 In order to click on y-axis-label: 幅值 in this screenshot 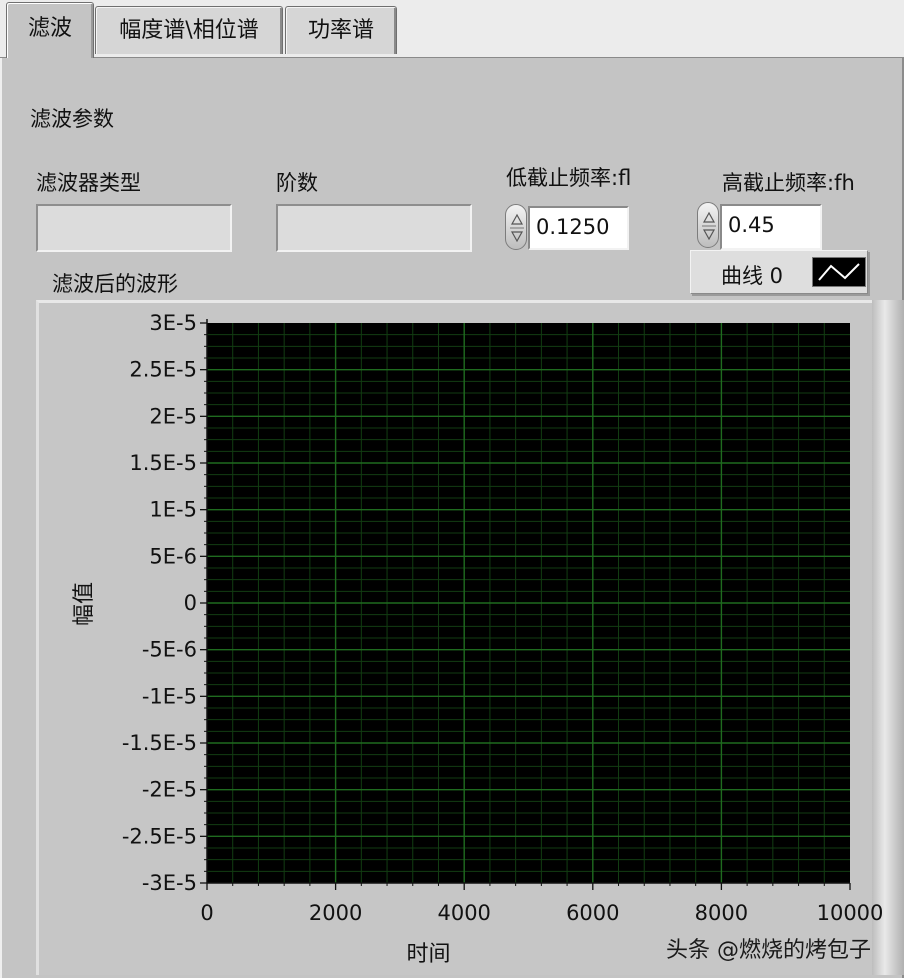, I will do `click(84, 604)`.